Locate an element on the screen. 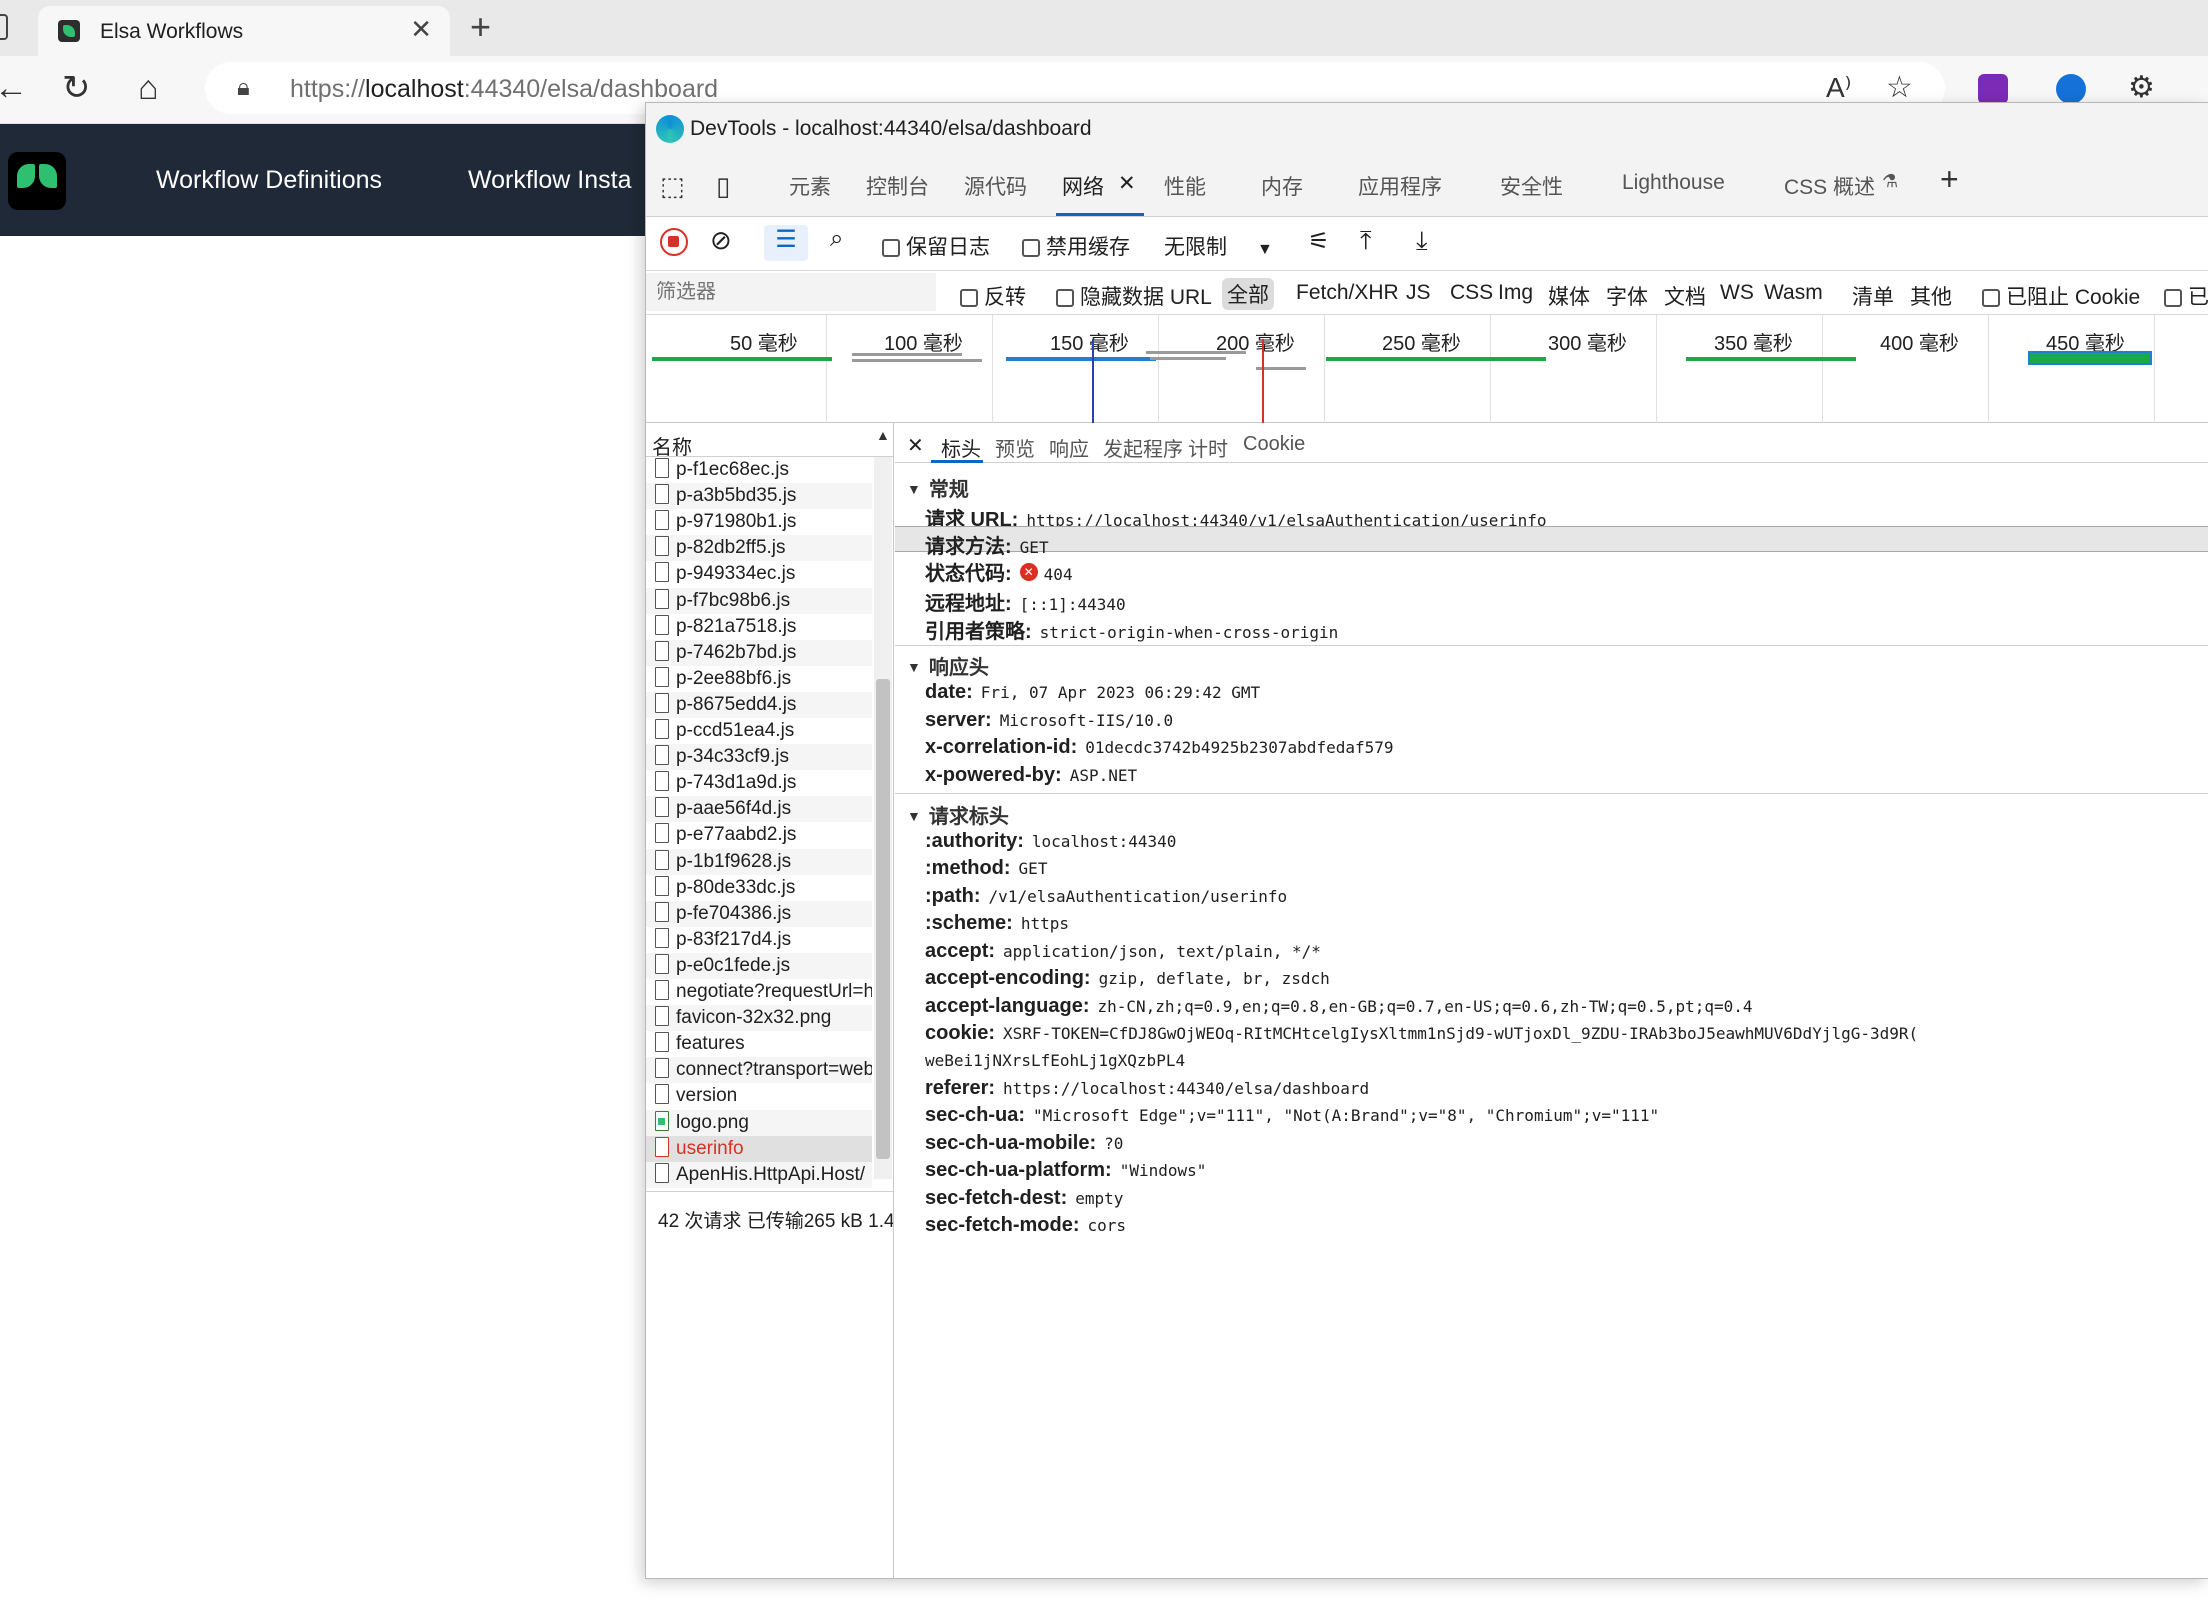 Image resolution: width=2208 pixels, height=1601 pixels. request-row: p-7462b7bd.js is located at coordinates (759, 652).